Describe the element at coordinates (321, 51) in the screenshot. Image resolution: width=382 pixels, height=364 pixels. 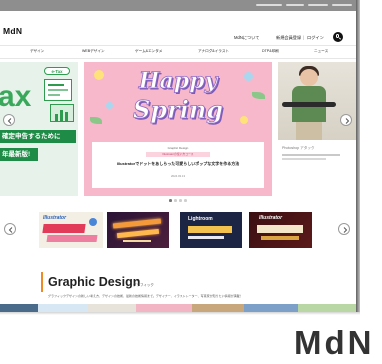
I see `nav-item-news: ニュース` at that location.